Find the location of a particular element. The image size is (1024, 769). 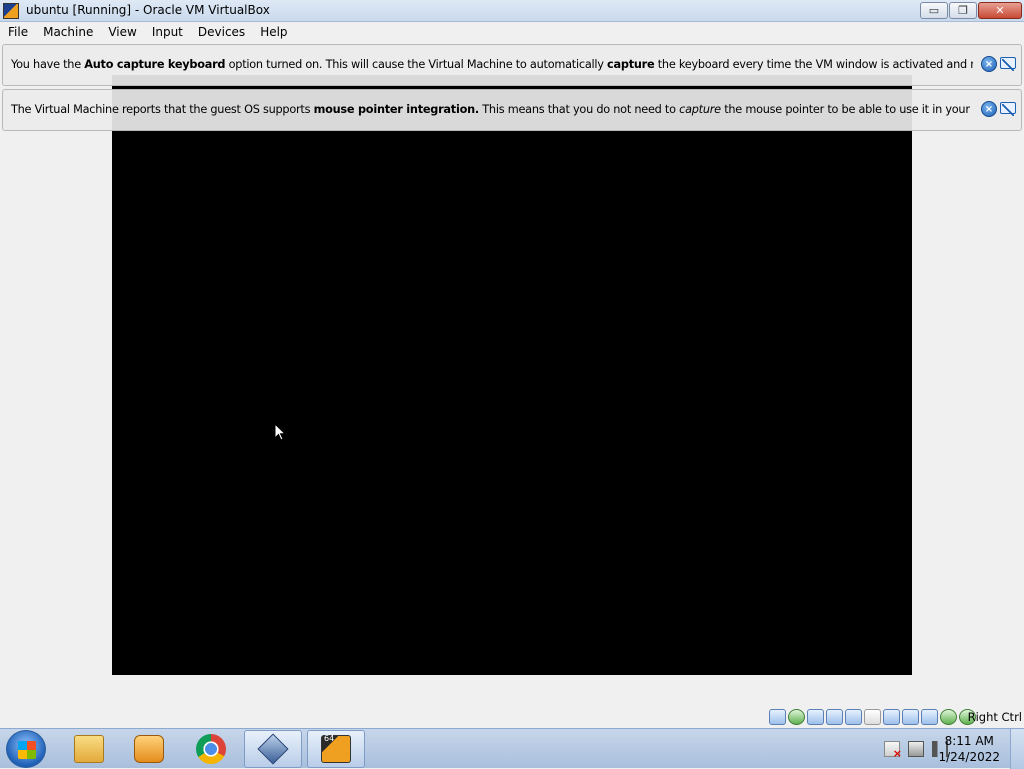

menu-bar: File Machine View Input Devices Help is located at coordinates (512, 32).